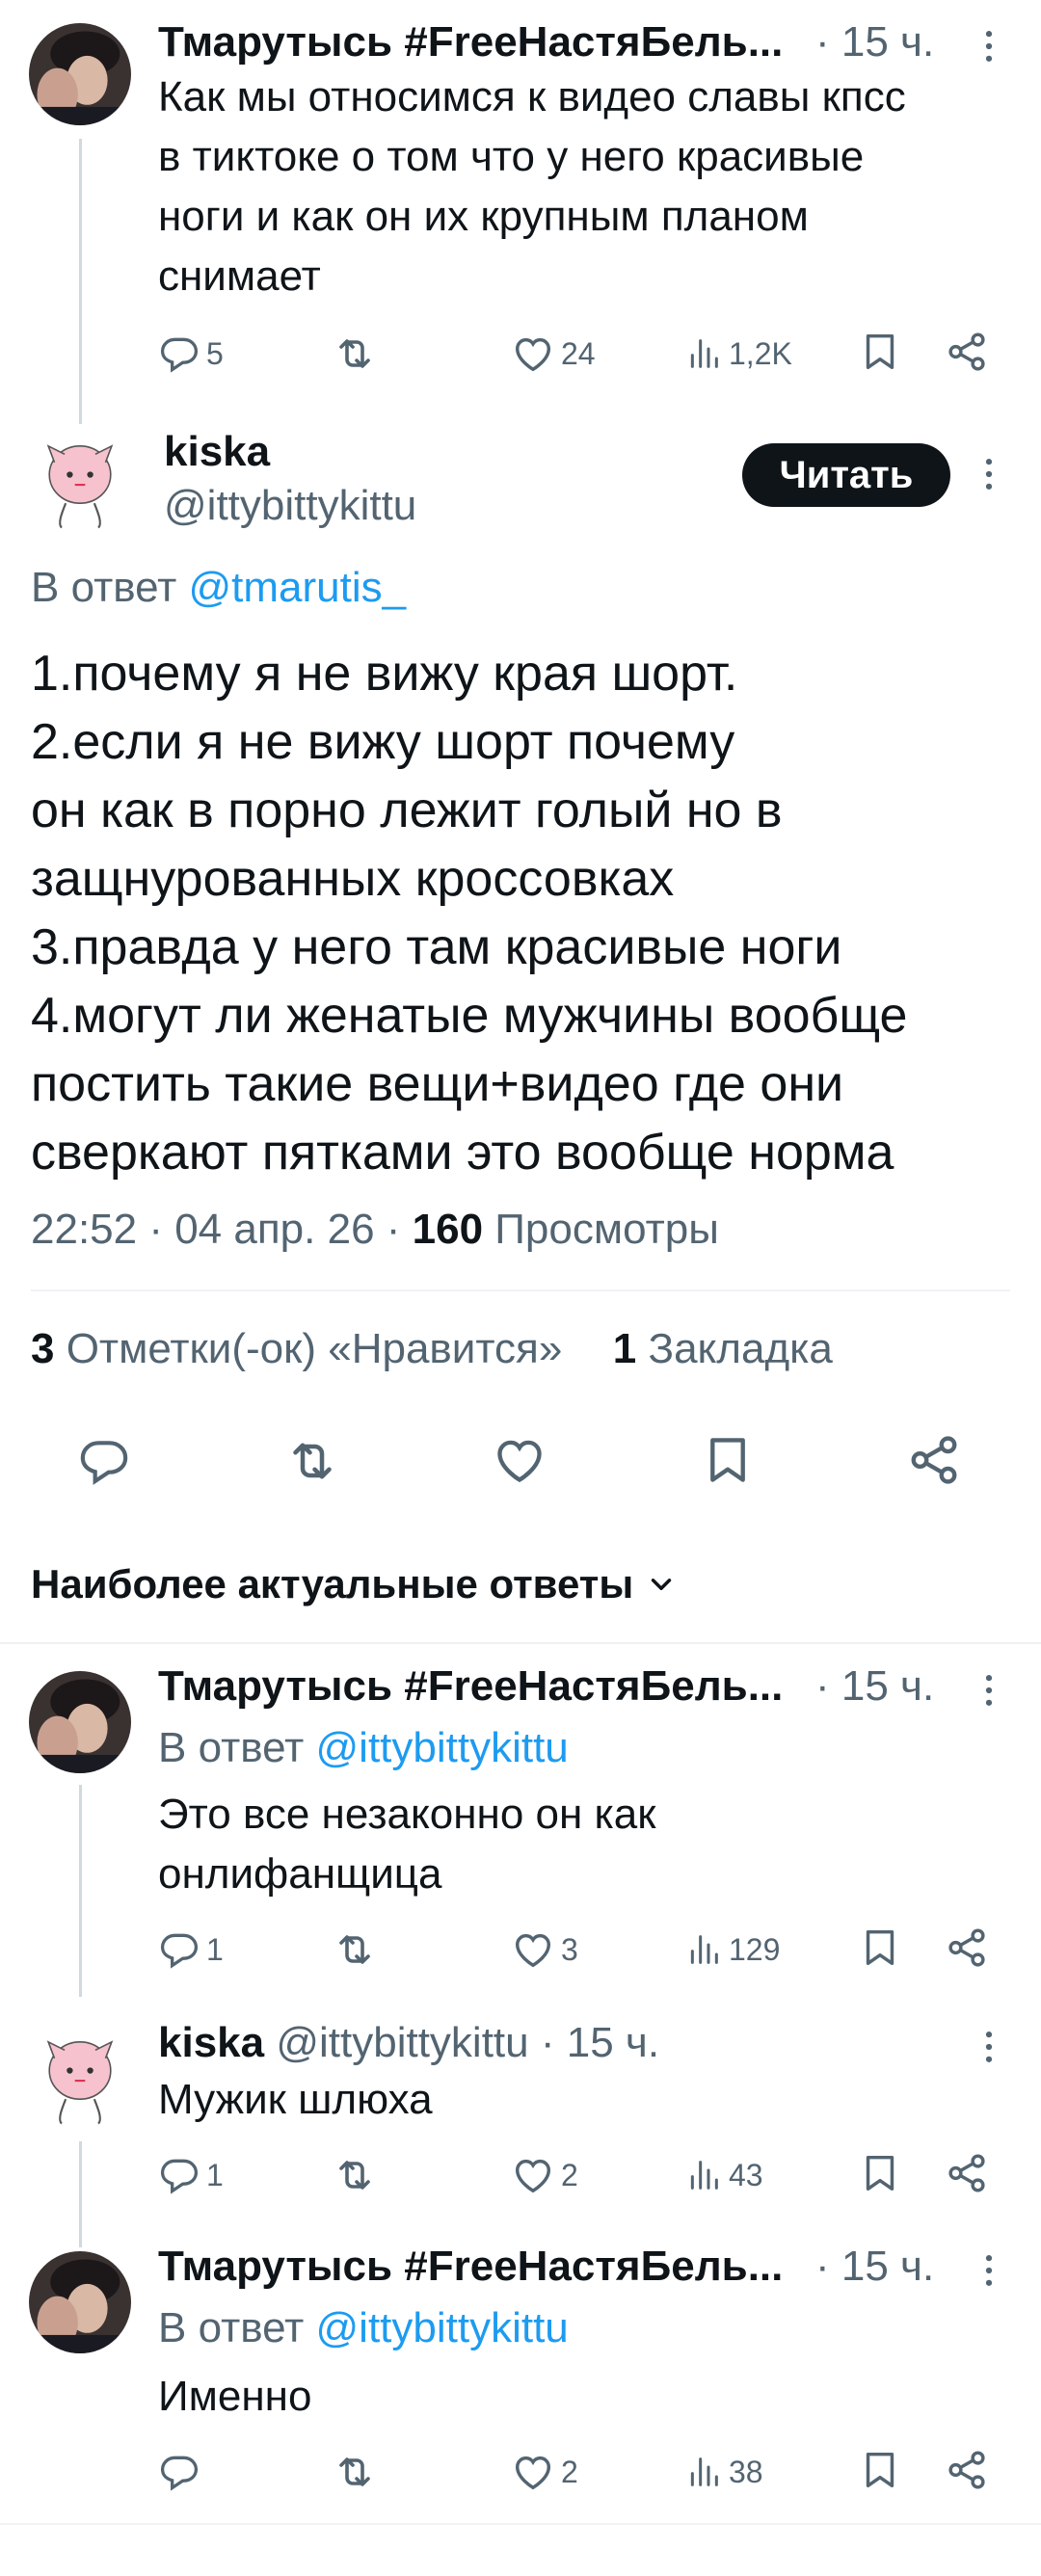 The image size is (1041, 2576). What do you see at coordinates (755, 1949) in the screenshot?
I see `views-count: 129` at bounding box center [755, 1949].